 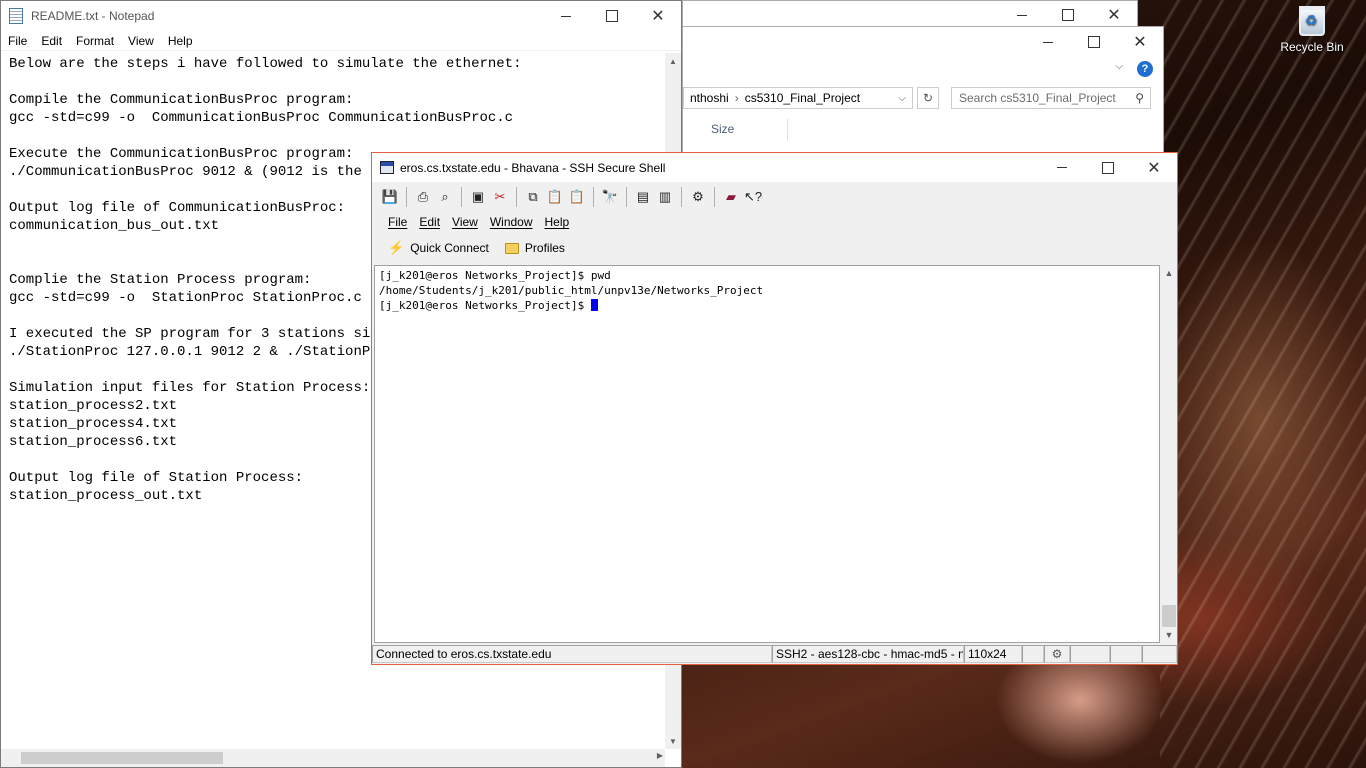 I want to click on column-divider, so click(x=787, y=130).